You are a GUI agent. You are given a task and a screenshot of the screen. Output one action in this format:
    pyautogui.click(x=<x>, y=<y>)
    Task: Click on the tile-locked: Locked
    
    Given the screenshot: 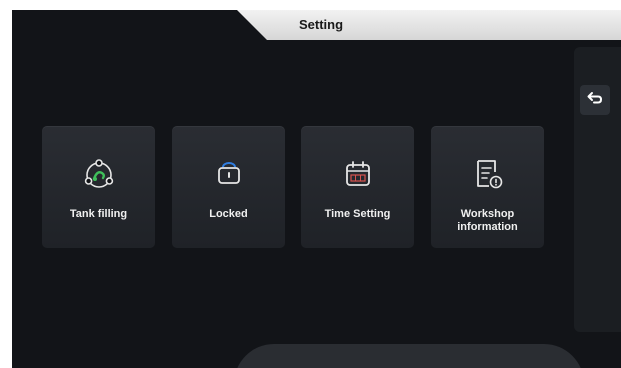 What is the action you would take?
    pyautogui.click(x=228, y=187)
    